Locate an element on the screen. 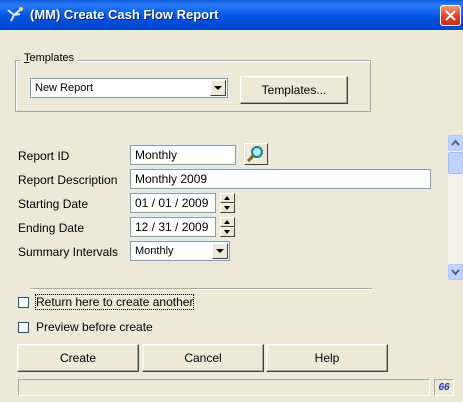 The image size is (463, 402). starting-date-input: 01 / 01 / 2009 is located at coordinates (173, 203).